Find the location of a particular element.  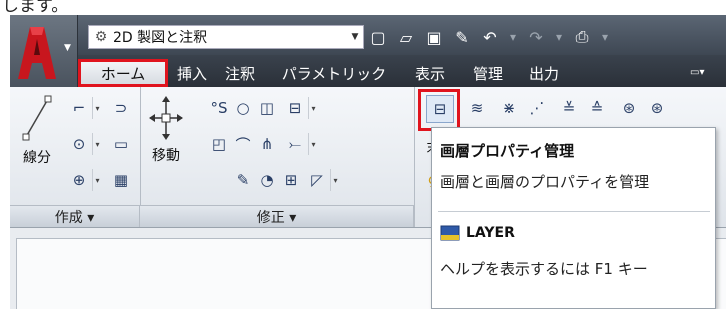

redo-icon: ↷ is located at coordinates (536, 37).